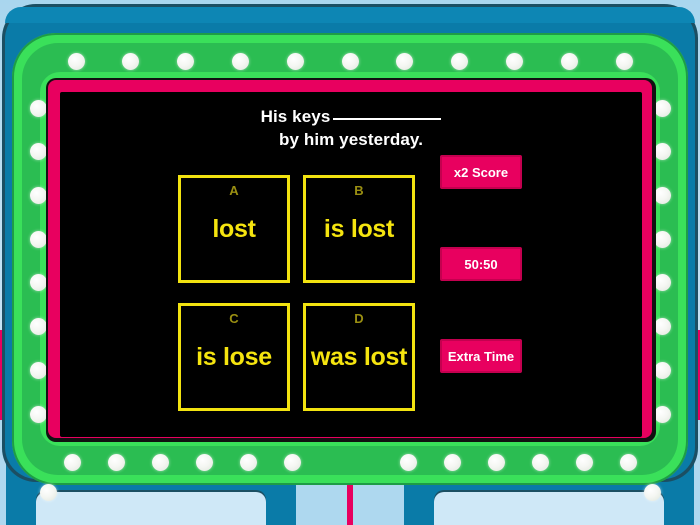 The image size is (700, 525). Describe the element at coordinates (481, 356) in the screenshot. I see `powerup-extra-time: Extra Time` at that location.